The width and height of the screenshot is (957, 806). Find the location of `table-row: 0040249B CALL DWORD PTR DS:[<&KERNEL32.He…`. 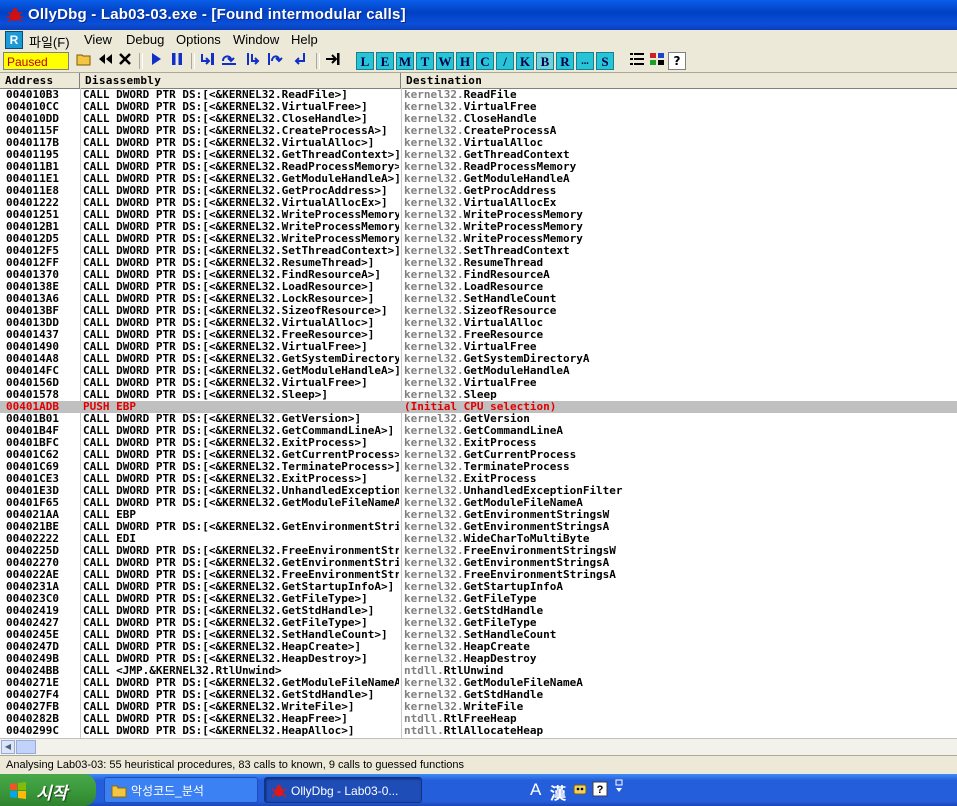

table-row: 0040249B CALL DWORD PTR DS:[<&KERNEL32.He… is located at coordinates (478, 659).